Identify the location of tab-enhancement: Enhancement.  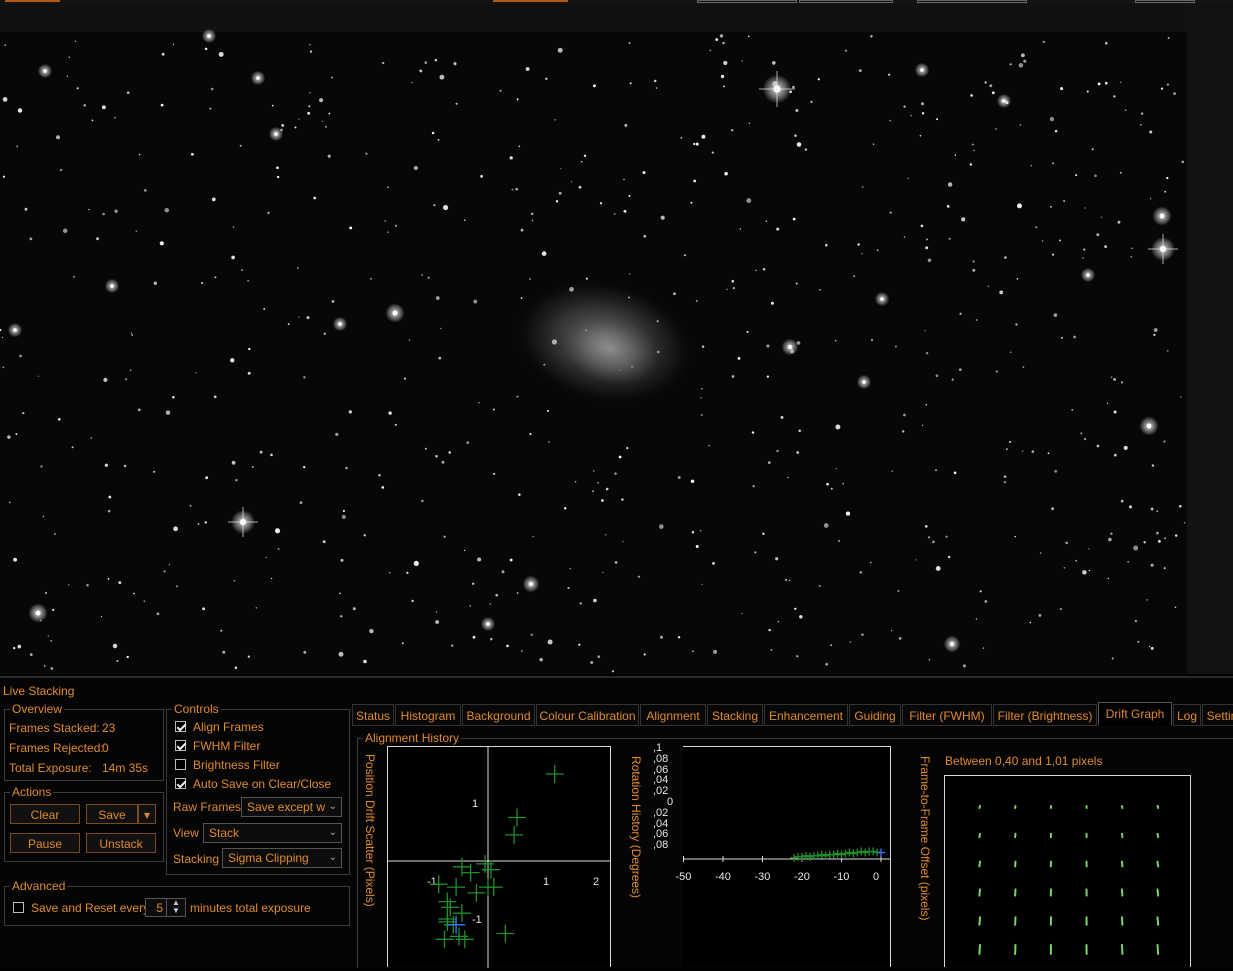
(806, 715).